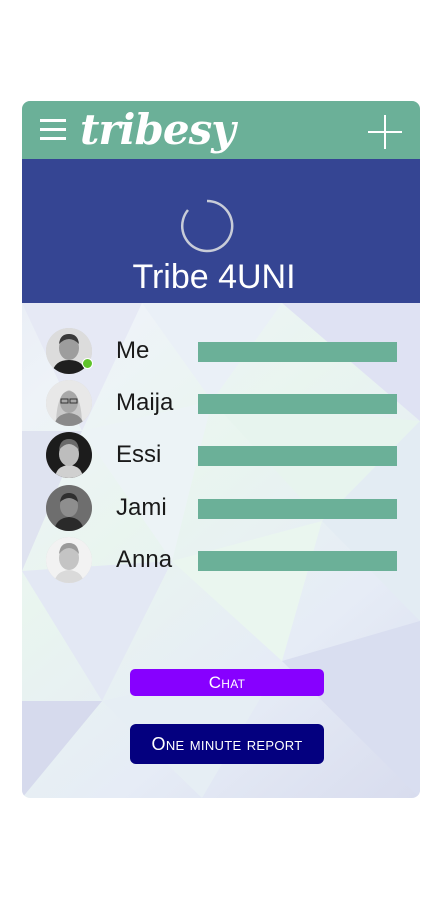 The height and width of the screenshot is (898, 442). What do you see at coordinates (139, 454) in the screenshot?
I see `member-name: Essi` at bounding box center [139, 454].